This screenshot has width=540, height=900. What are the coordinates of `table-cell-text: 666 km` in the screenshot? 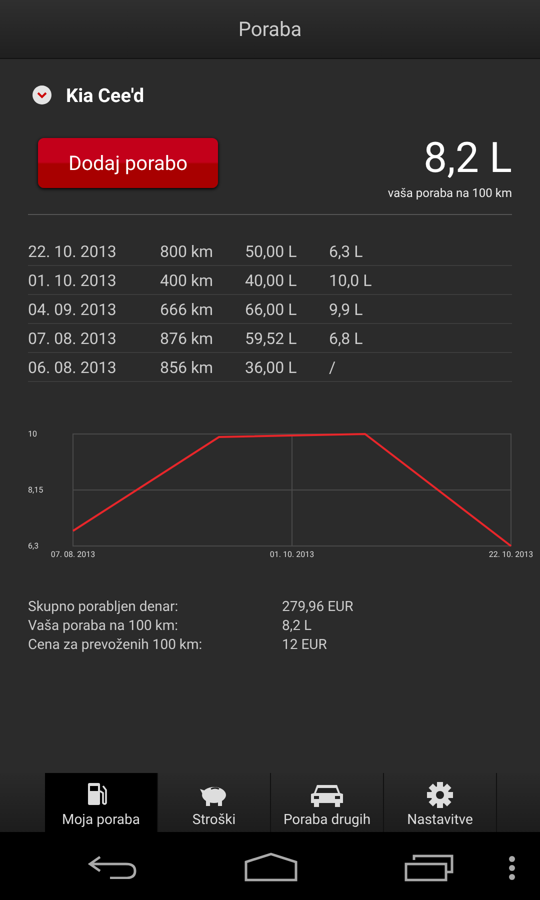 It's located at (187, 309).